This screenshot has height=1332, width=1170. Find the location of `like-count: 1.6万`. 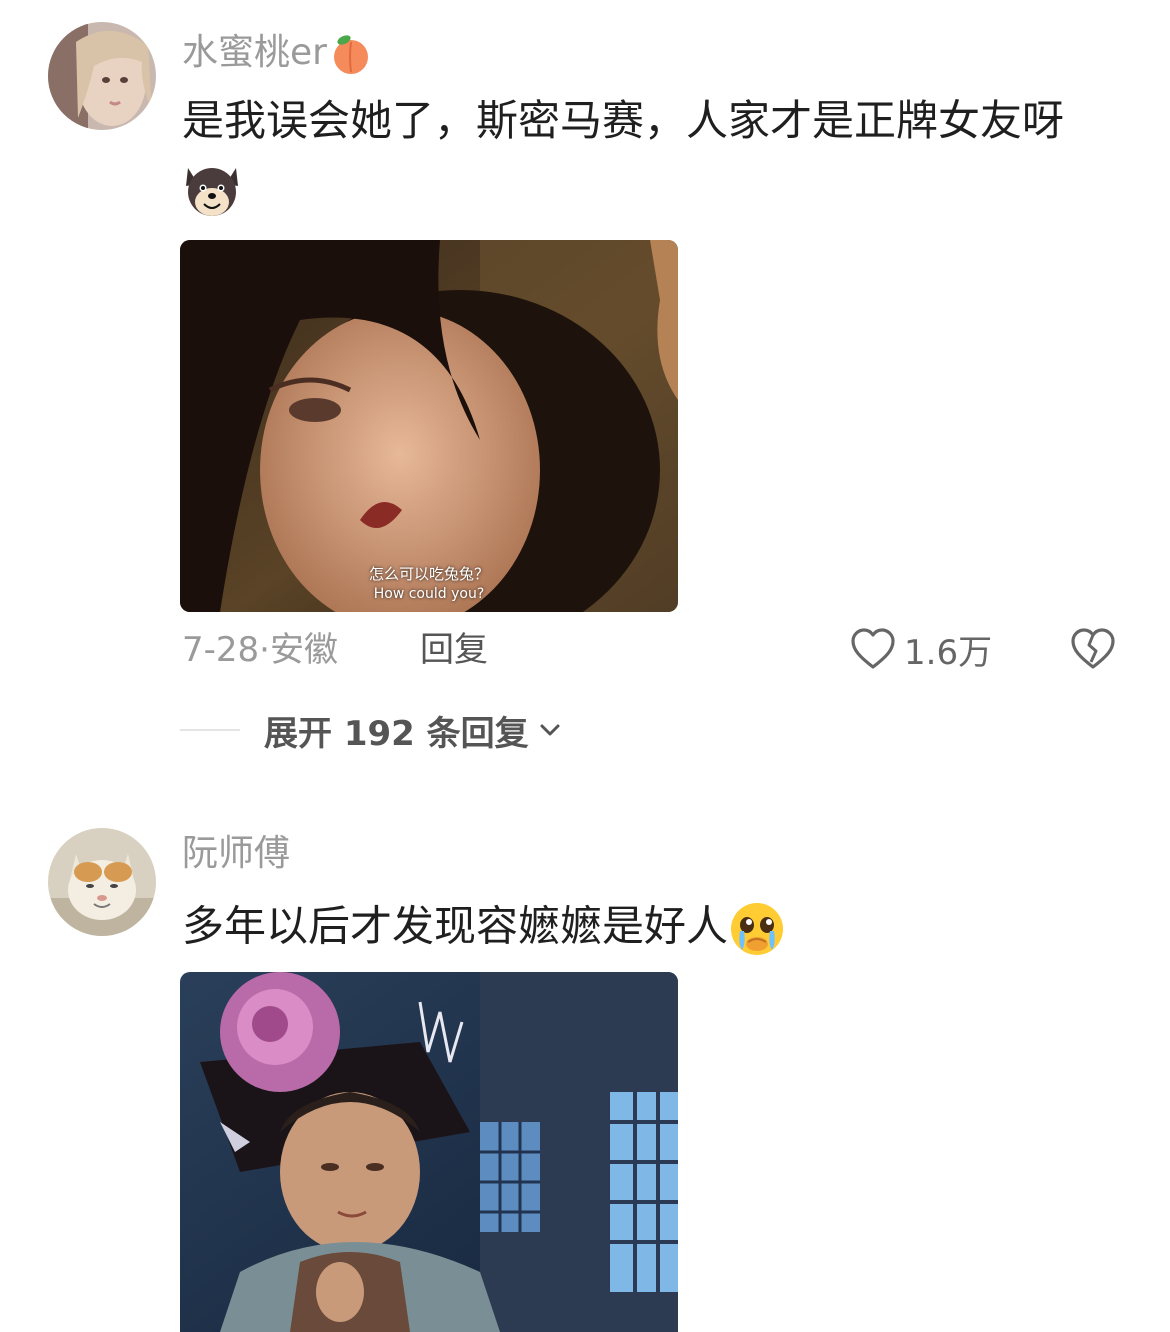

like-count: 1.6万 is located at coordinates (948, 652).